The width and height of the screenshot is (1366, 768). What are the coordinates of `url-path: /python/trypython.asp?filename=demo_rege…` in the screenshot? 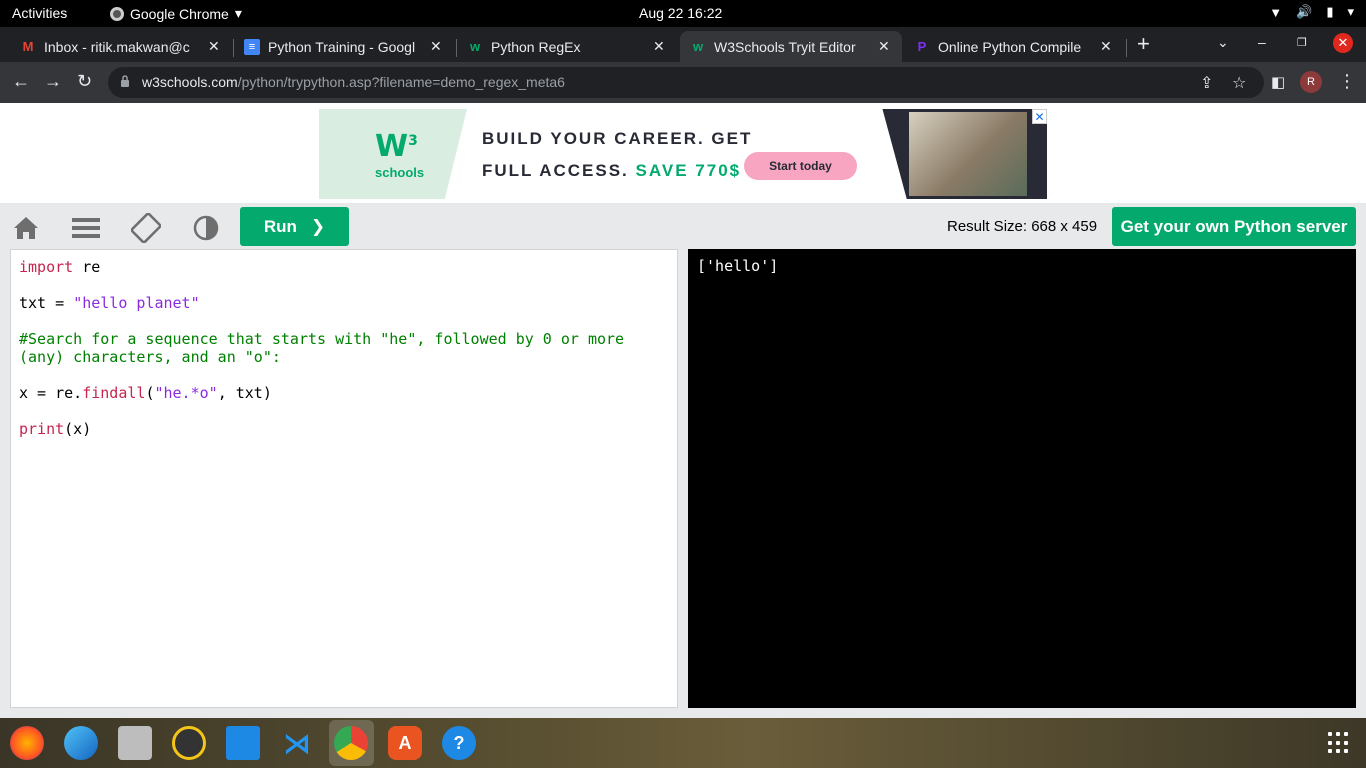 It's located at (401, 82).